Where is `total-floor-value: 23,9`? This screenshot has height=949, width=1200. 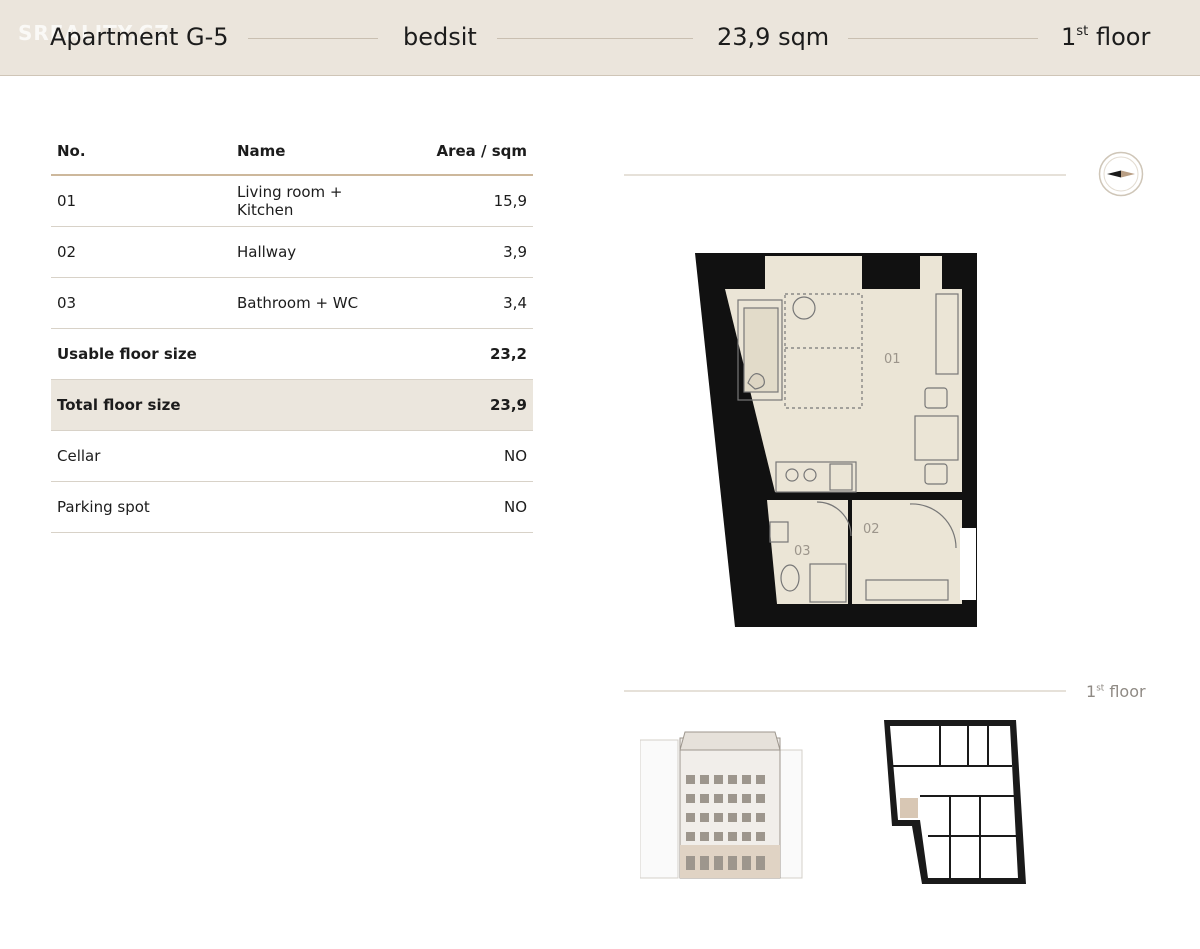 total-floor-value: 23,9 is located at coordinates (467, 405).